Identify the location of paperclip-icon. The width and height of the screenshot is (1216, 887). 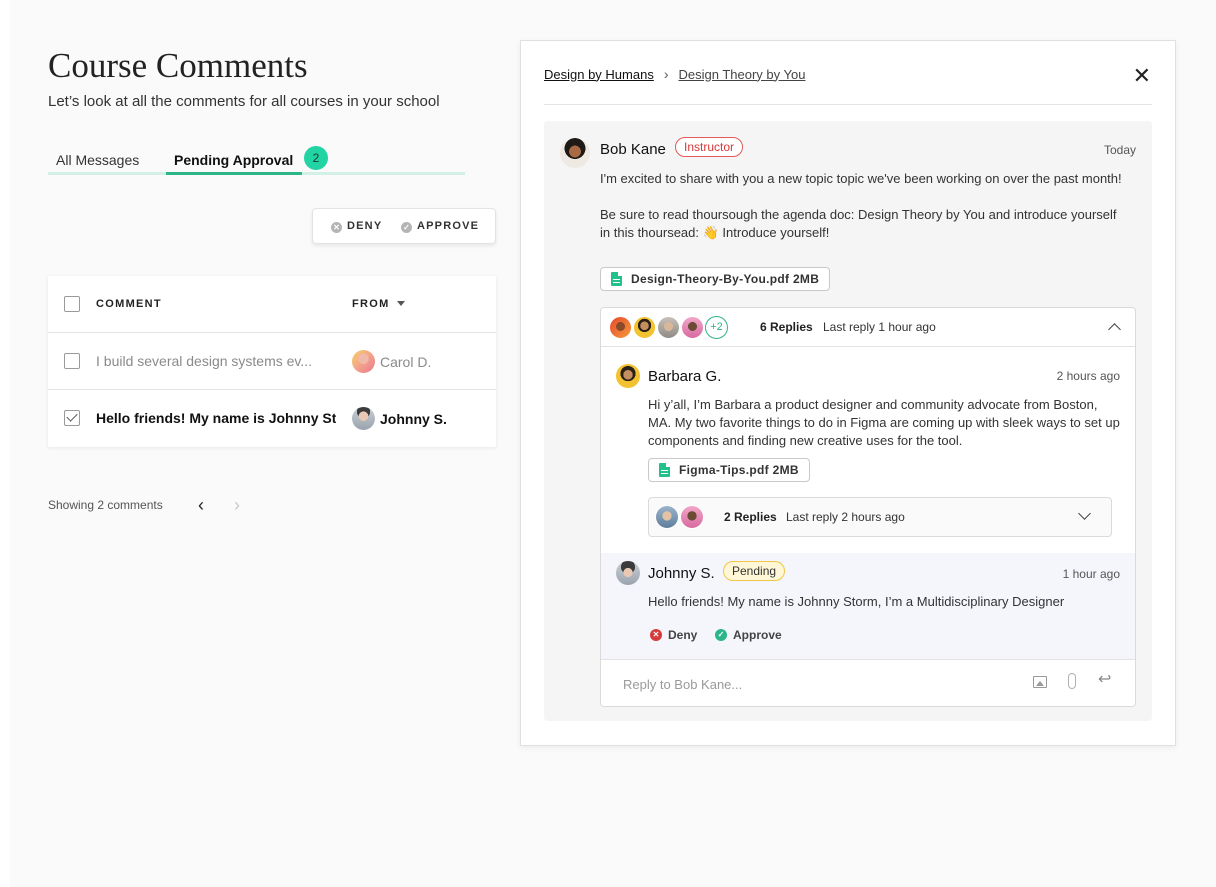
(1072, 681).